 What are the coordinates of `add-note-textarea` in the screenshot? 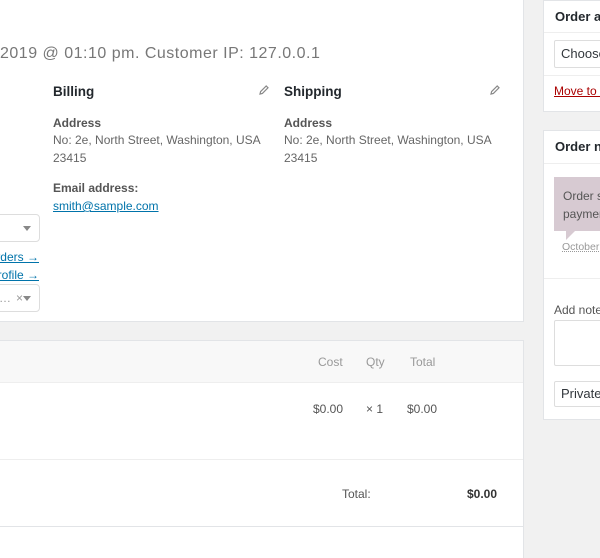 It's located at (577, 343).